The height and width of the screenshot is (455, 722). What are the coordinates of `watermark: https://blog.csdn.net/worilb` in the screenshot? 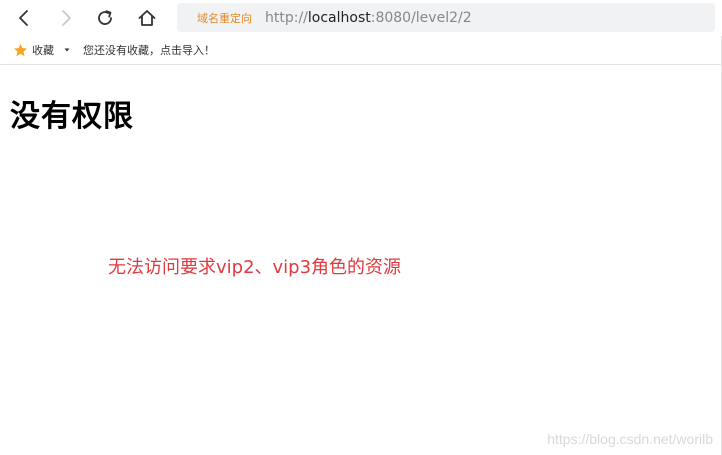 It's located at (630, 439).